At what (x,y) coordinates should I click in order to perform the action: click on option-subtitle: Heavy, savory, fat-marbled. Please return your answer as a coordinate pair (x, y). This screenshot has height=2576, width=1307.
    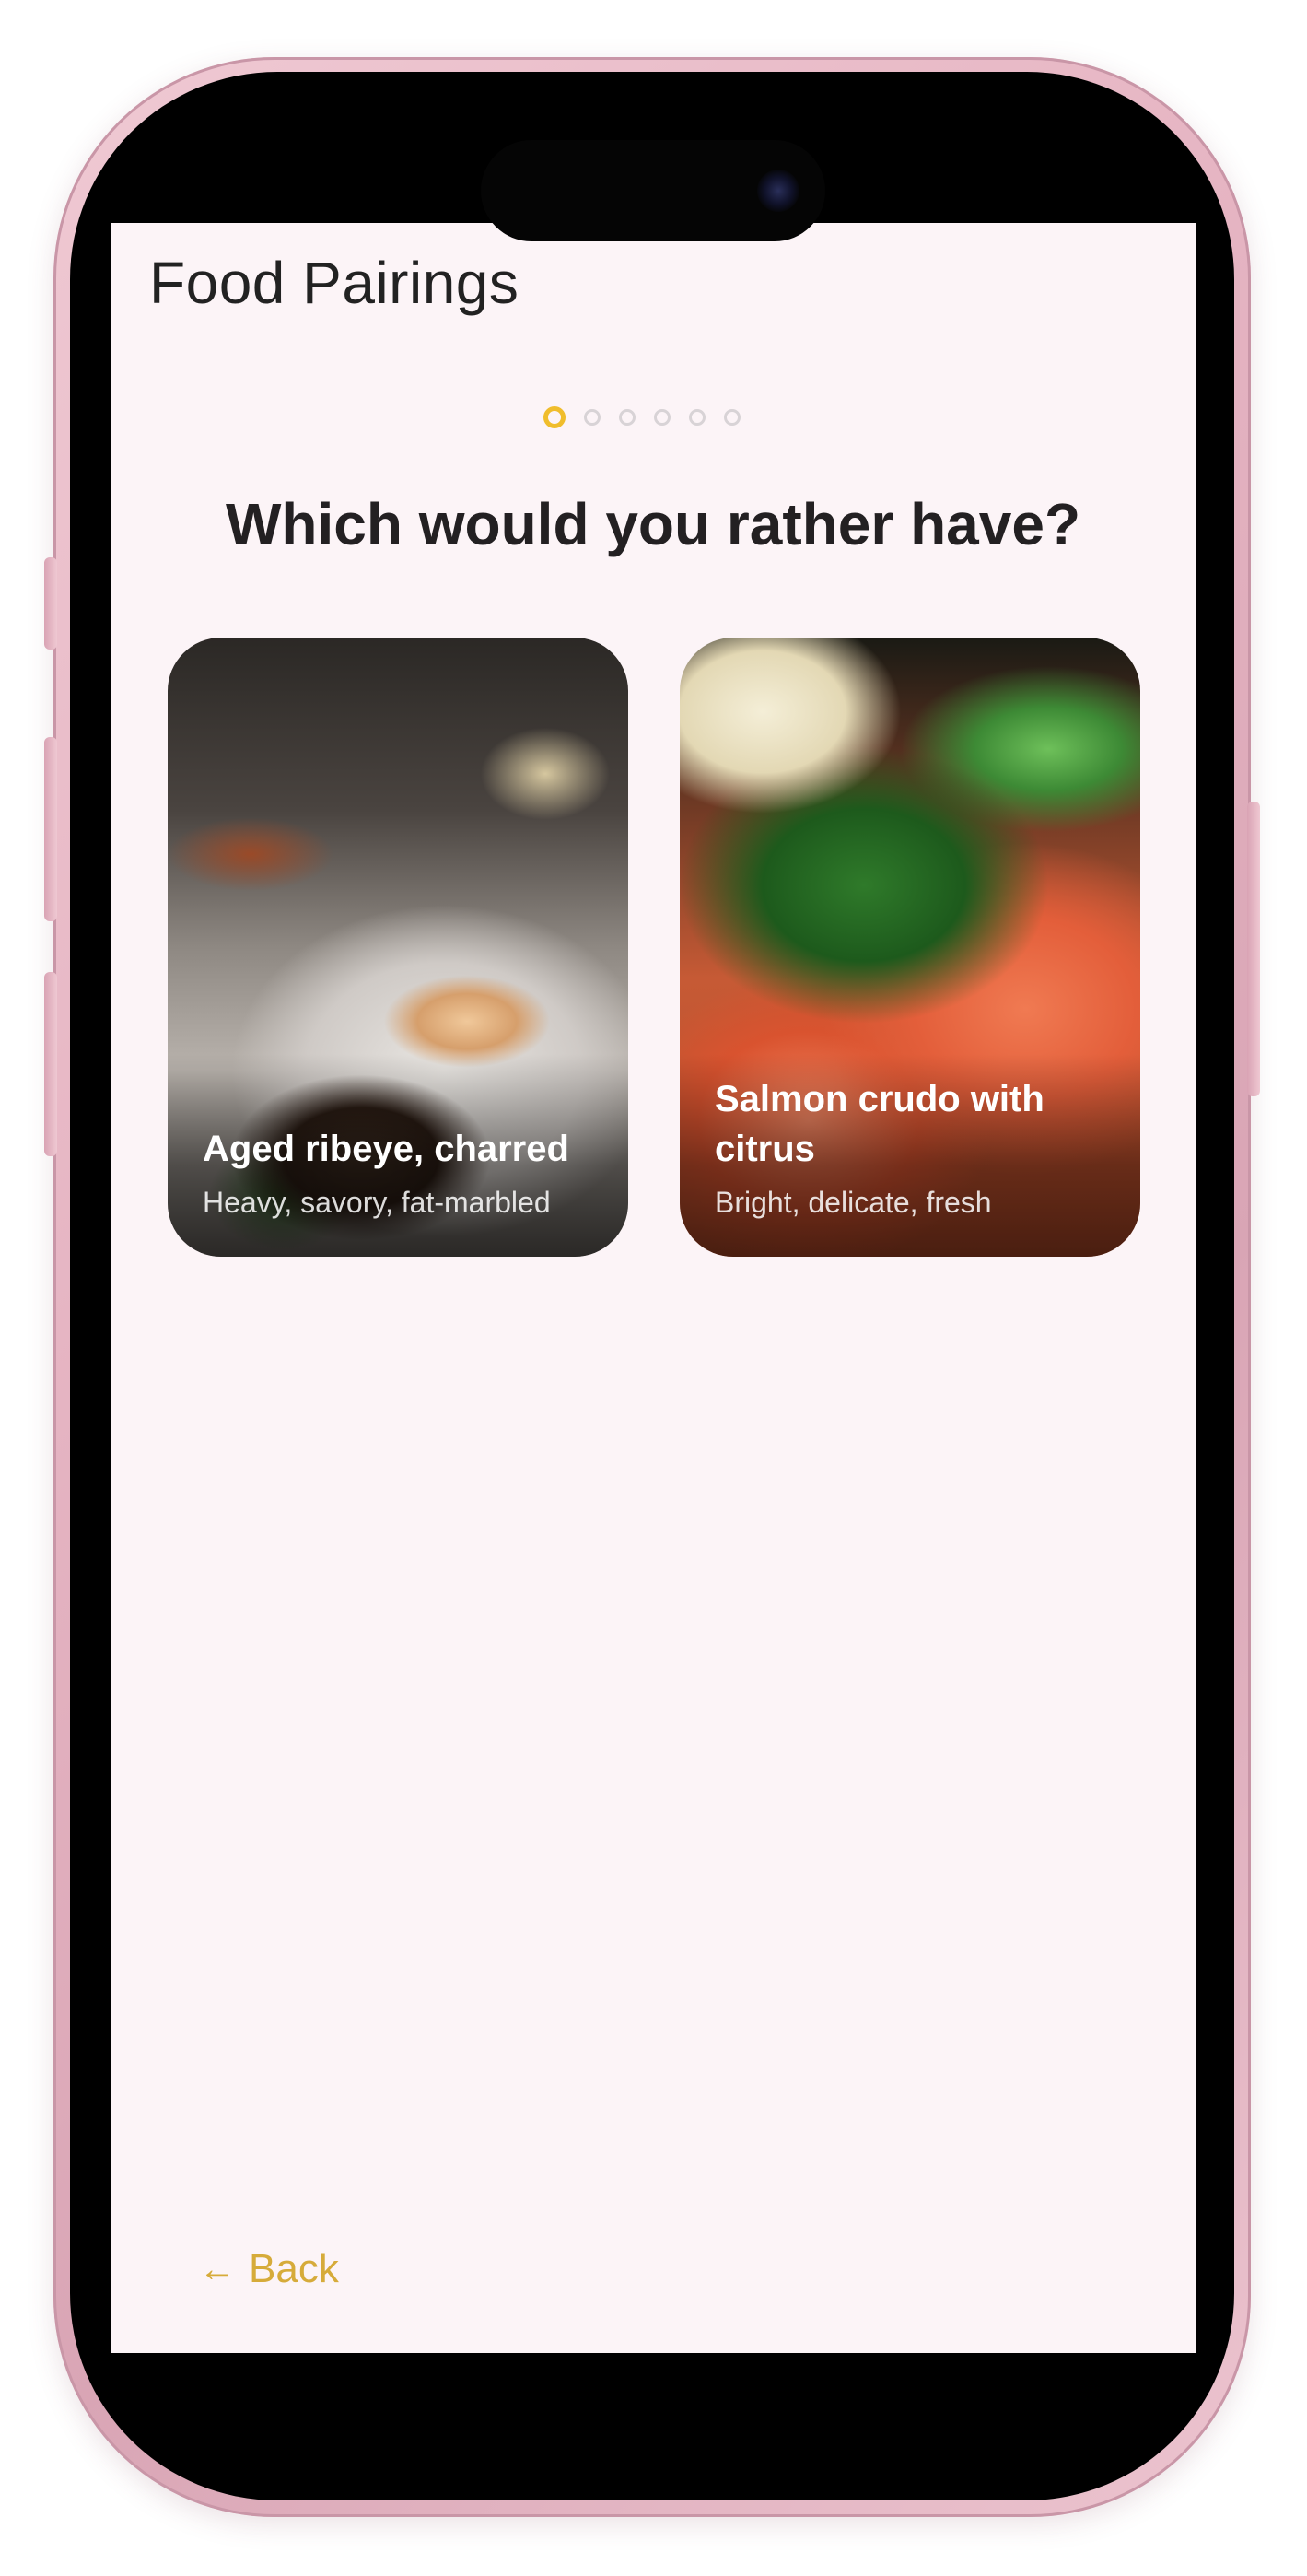
    Looking at the image, I should click on (377, 1202).